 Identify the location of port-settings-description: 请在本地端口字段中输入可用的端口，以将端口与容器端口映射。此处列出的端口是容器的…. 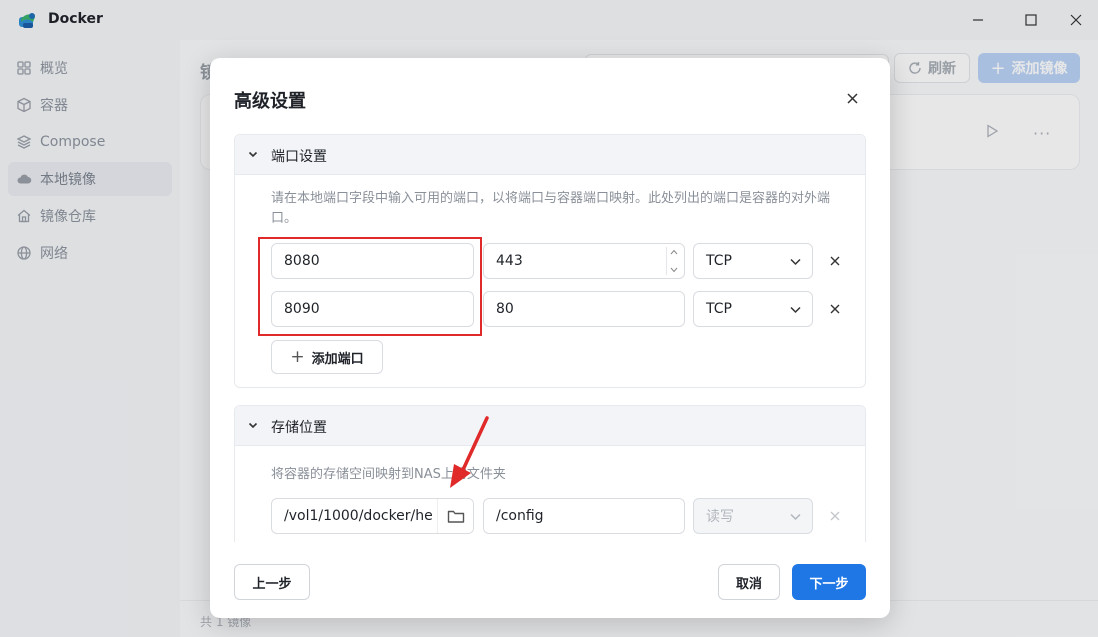
(551, 208).